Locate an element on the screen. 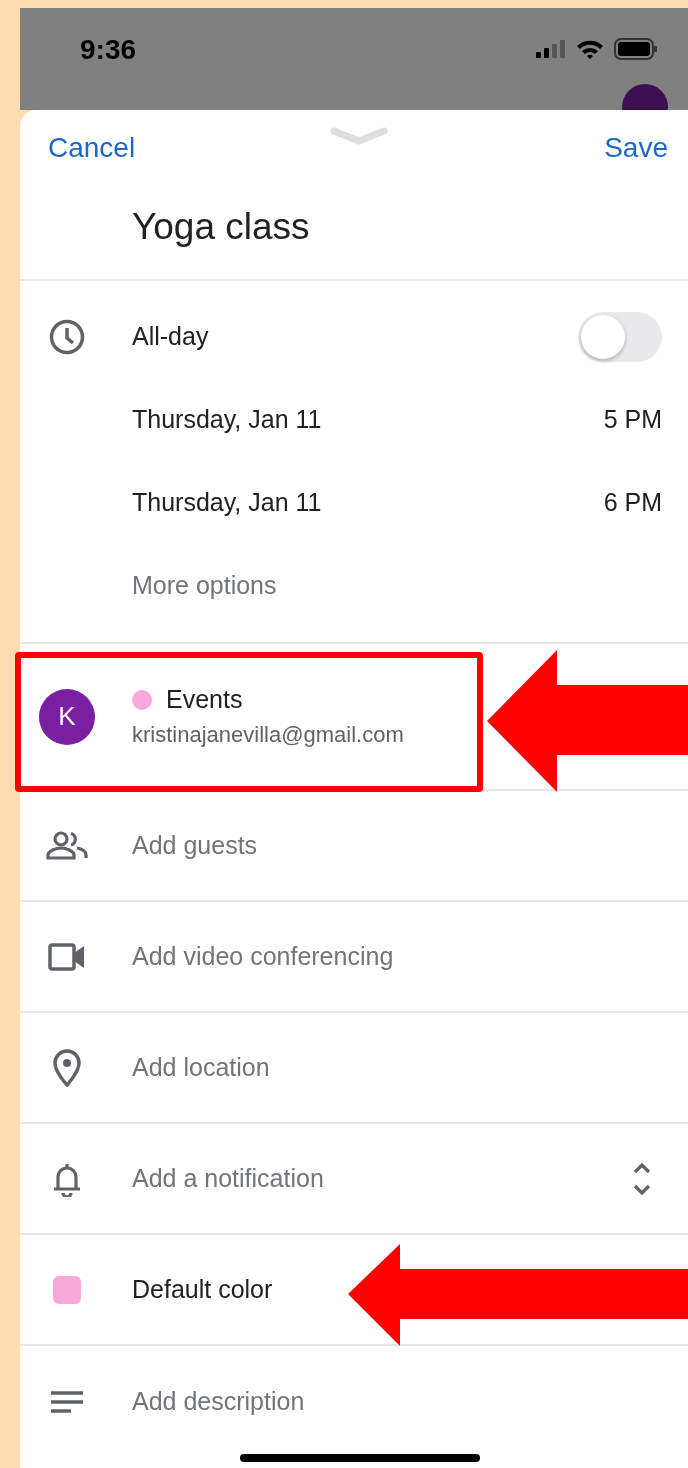 The width and height of the screenshot is (688, 1468). time-field: 6 PM is located at coordinates (632, 502).